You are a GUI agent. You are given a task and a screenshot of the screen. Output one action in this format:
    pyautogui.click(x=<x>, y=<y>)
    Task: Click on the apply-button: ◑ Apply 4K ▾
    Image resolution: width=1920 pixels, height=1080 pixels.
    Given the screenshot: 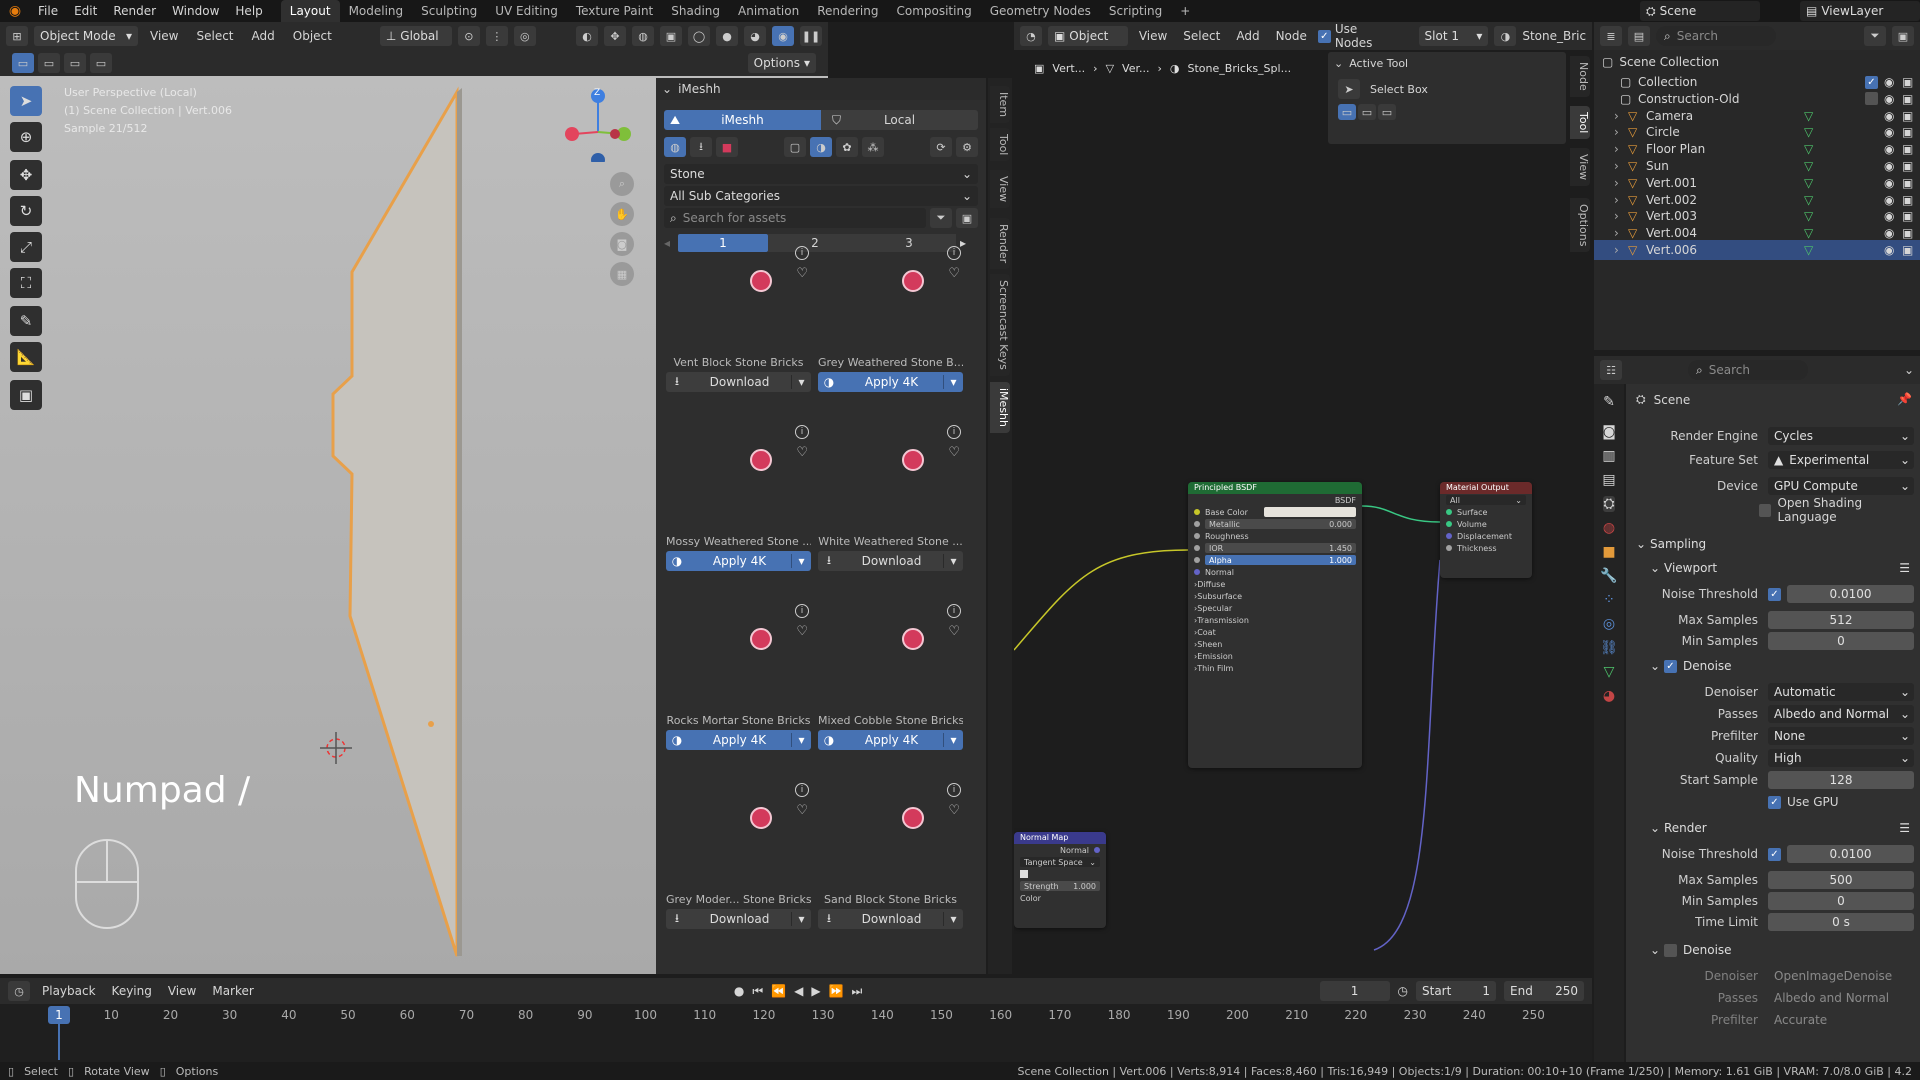 What is the action you would take?
    pyautogui.click(x=890, y=382)
    